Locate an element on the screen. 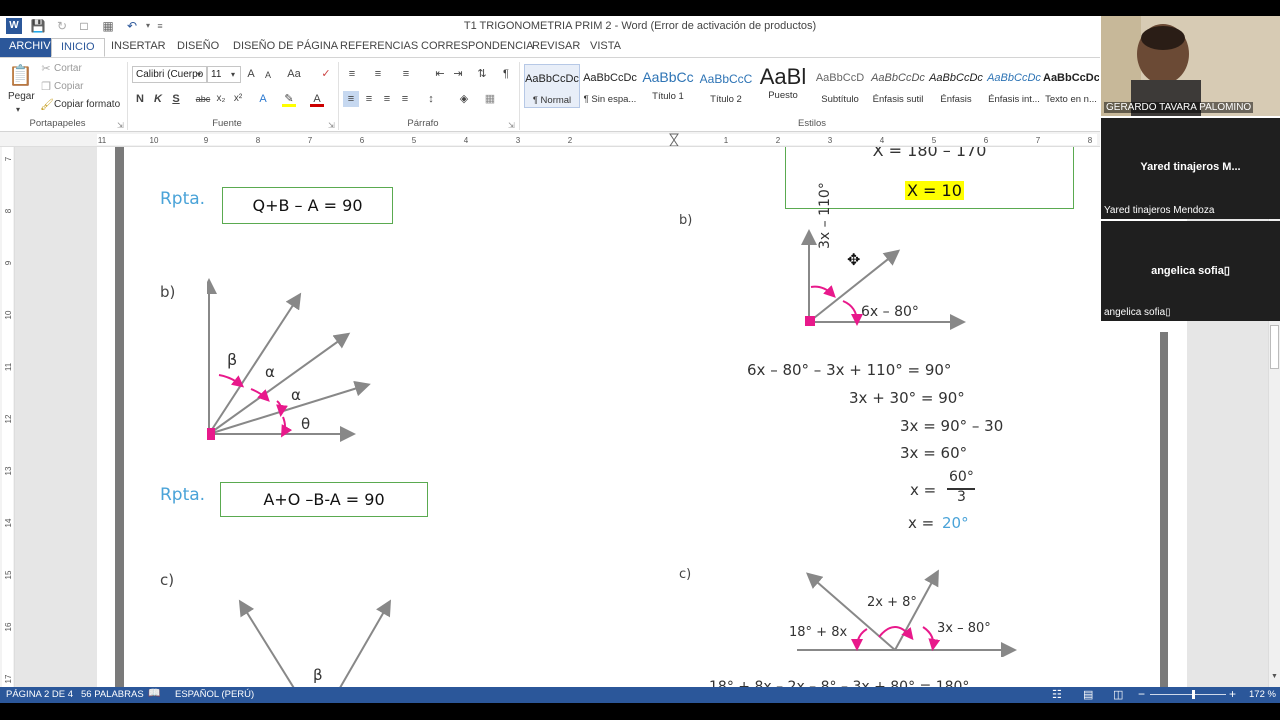  align-right-button: ≡ is located at coordinates (387, 99).